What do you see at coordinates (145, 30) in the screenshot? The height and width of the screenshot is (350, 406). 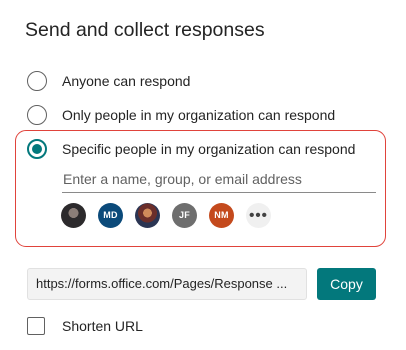 I see `panel-title: Send and collect responses` at bounding box center [145, 30].